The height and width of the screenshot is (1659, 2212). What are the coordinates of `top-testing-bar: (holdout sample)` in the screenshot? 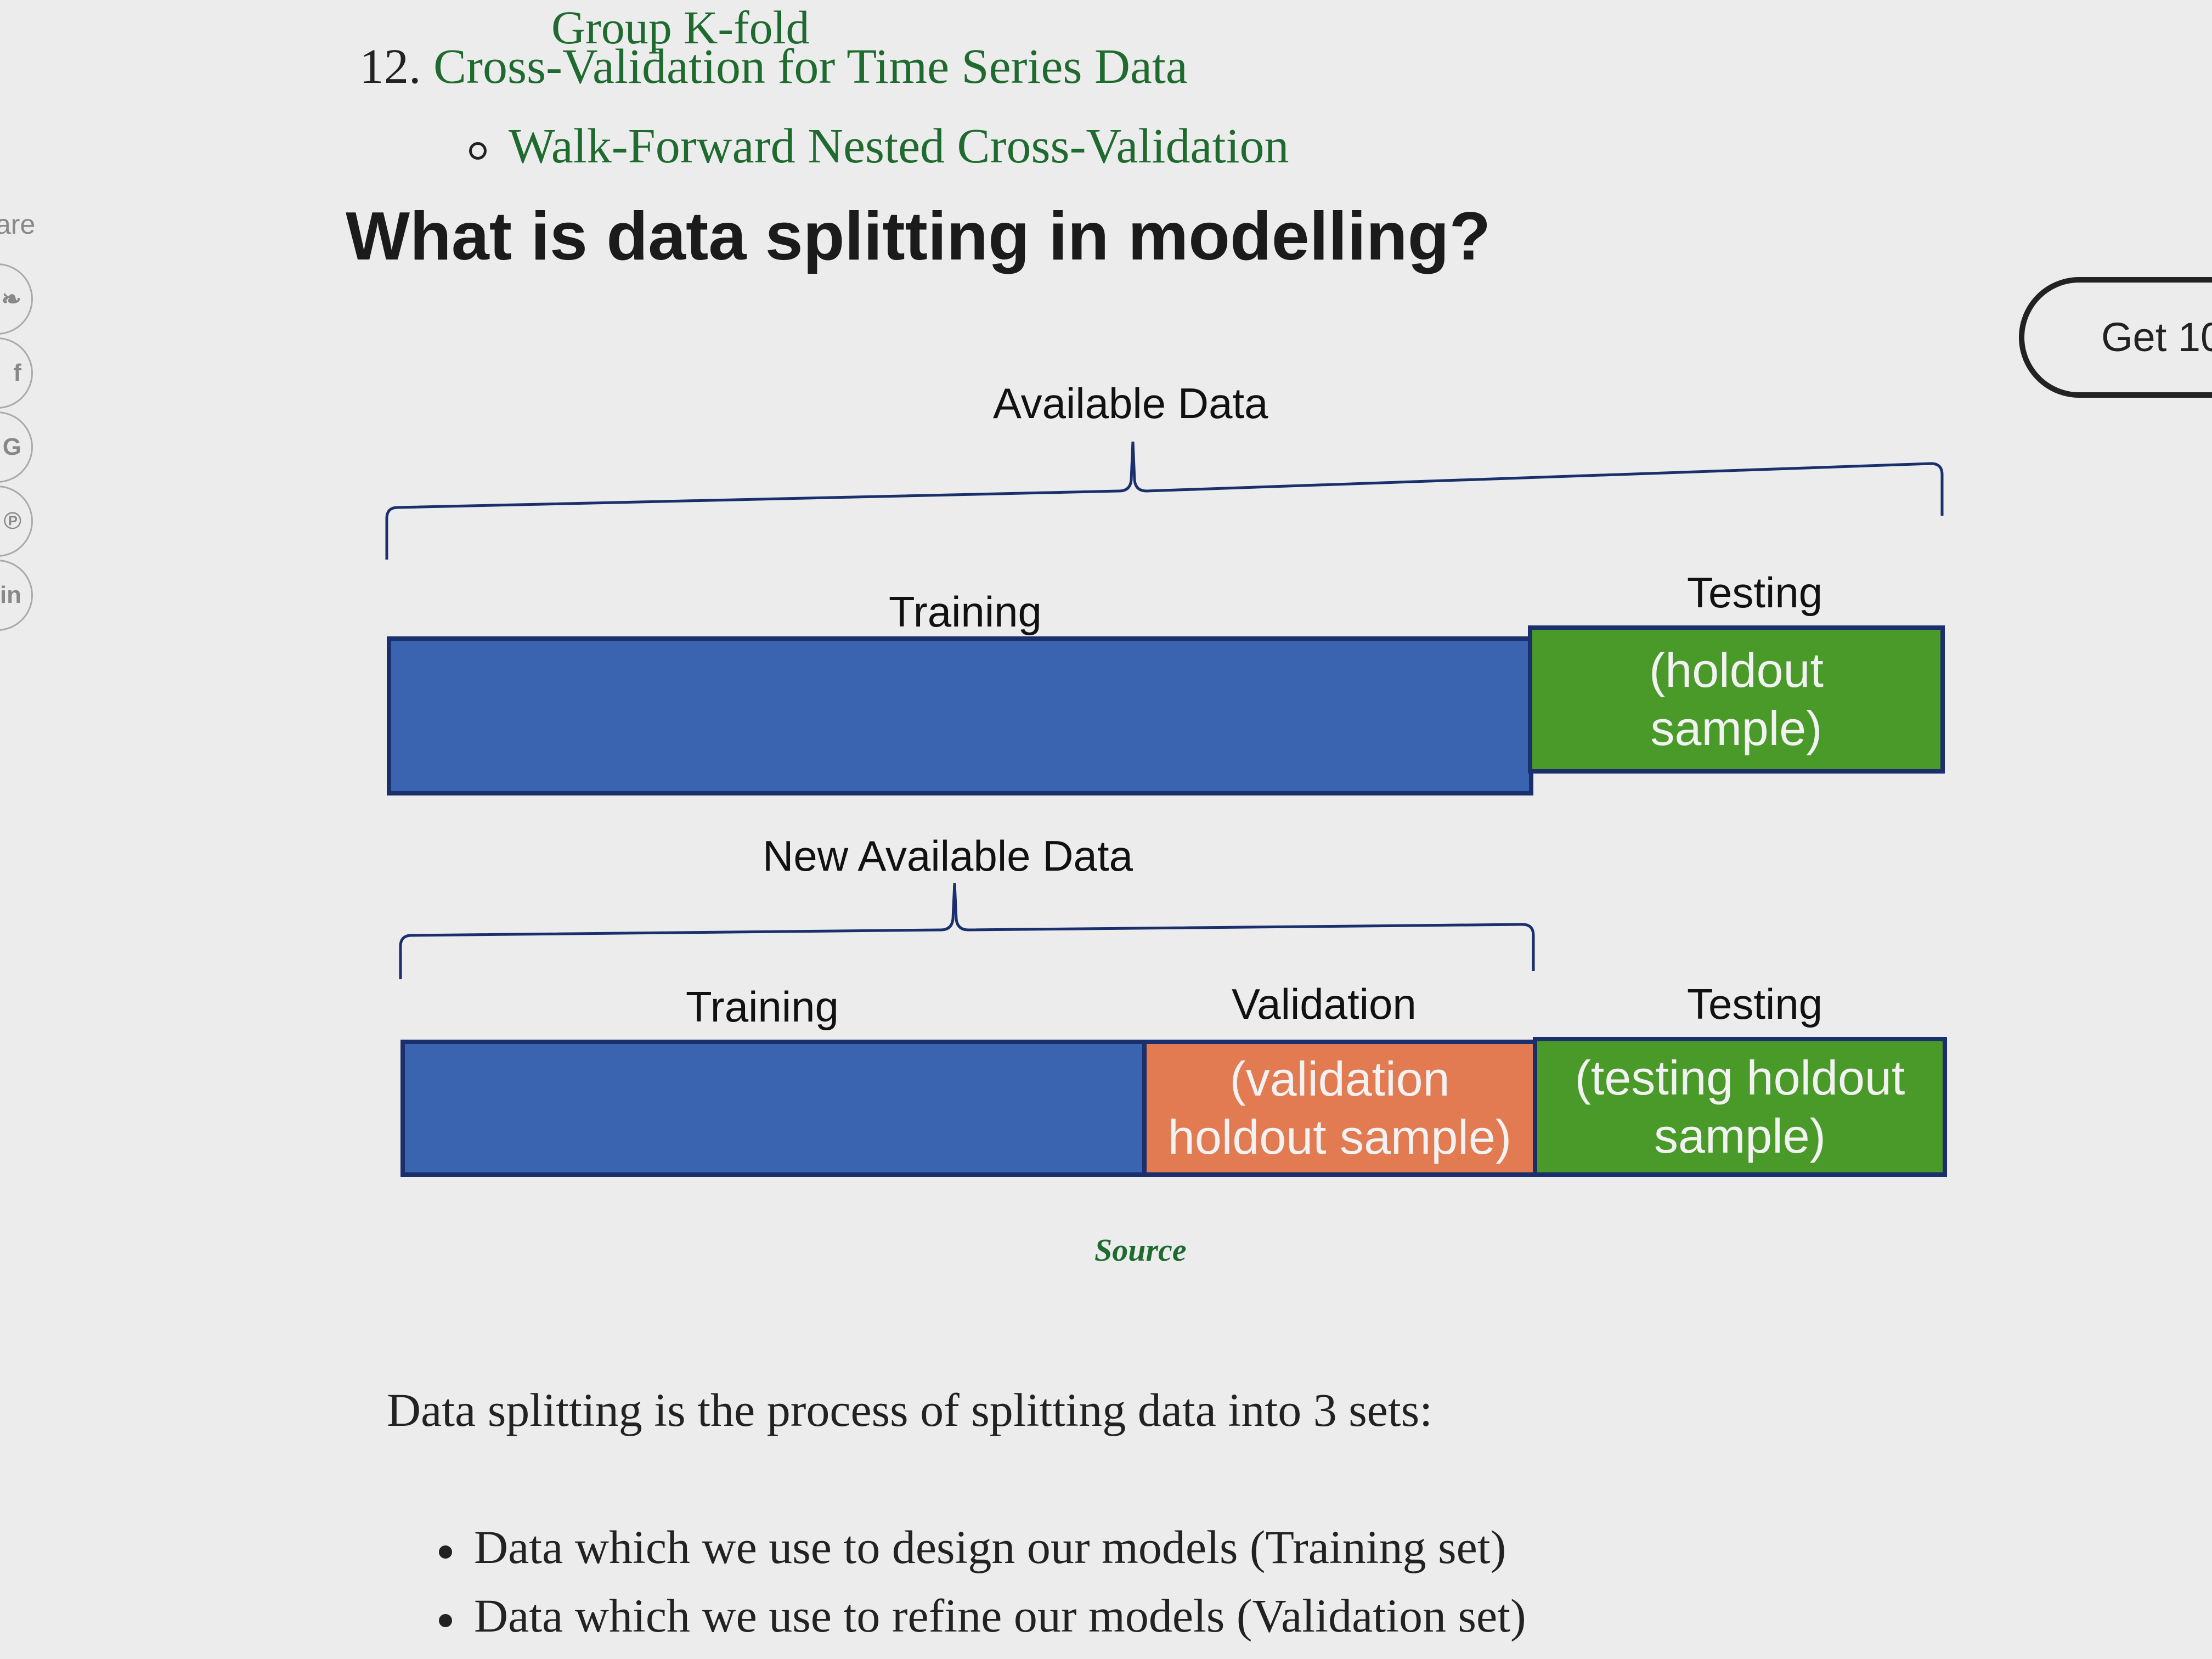 It's located at (1737, 699).